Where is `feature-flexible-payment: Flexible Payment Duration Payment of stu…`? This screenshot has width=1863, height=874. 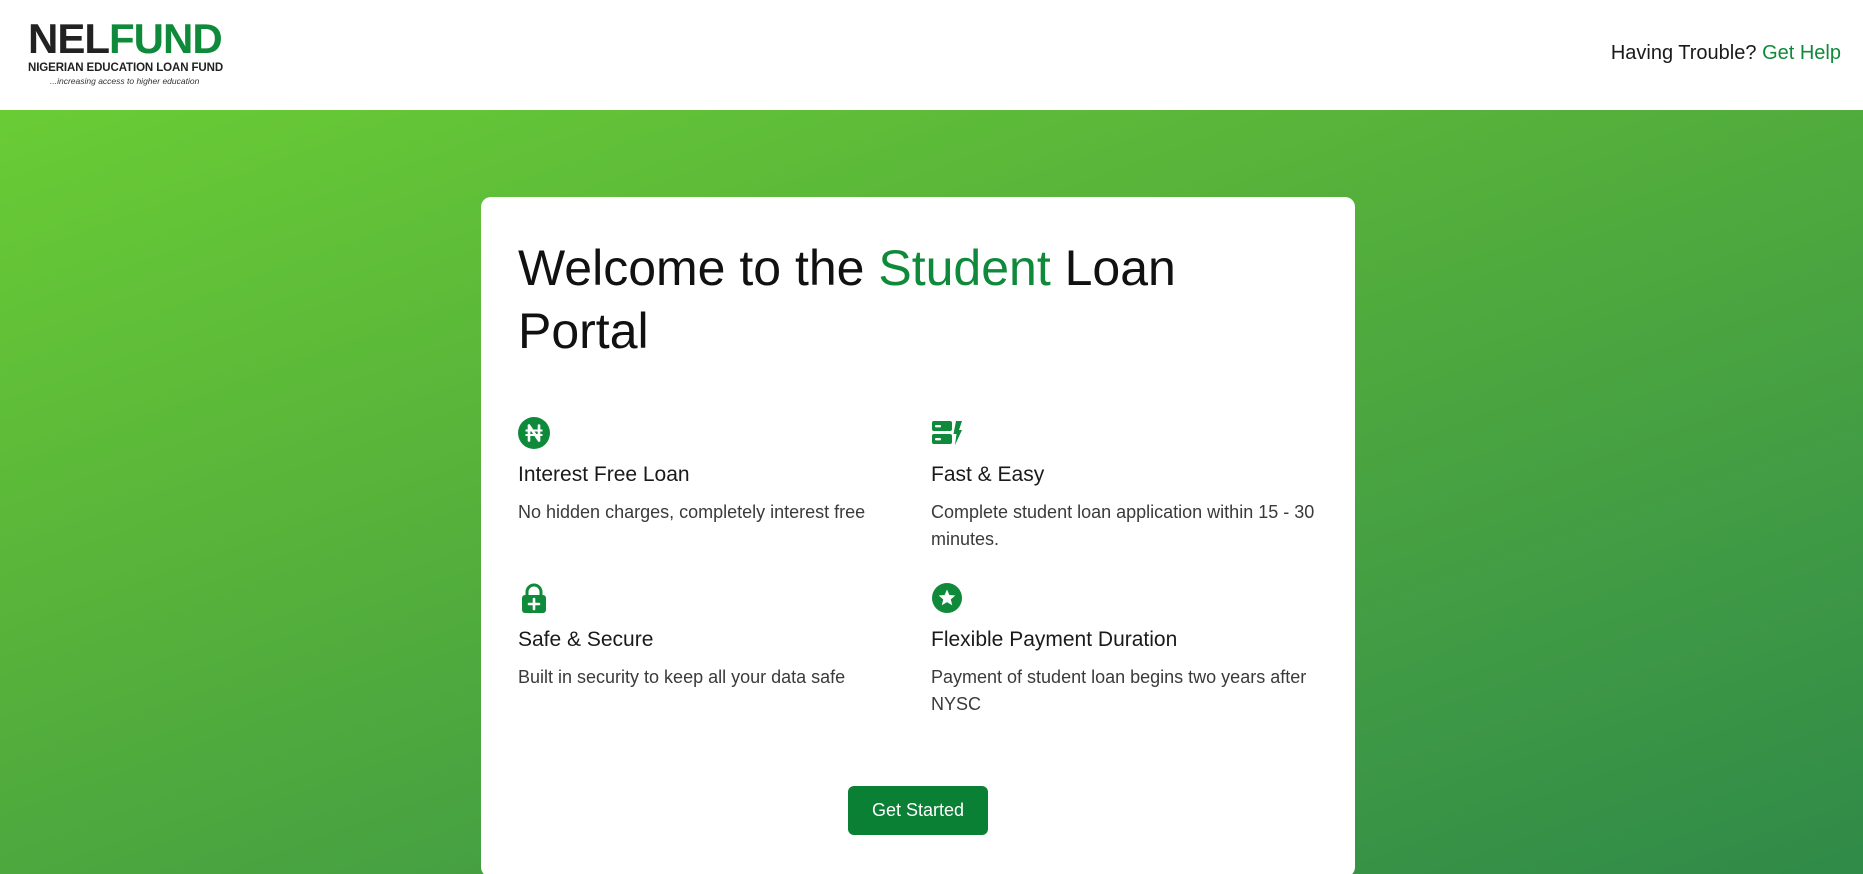 feature-flexible-payment: Flexible Payment Duration Payment of stu… is located at coordinates (1126, 650).